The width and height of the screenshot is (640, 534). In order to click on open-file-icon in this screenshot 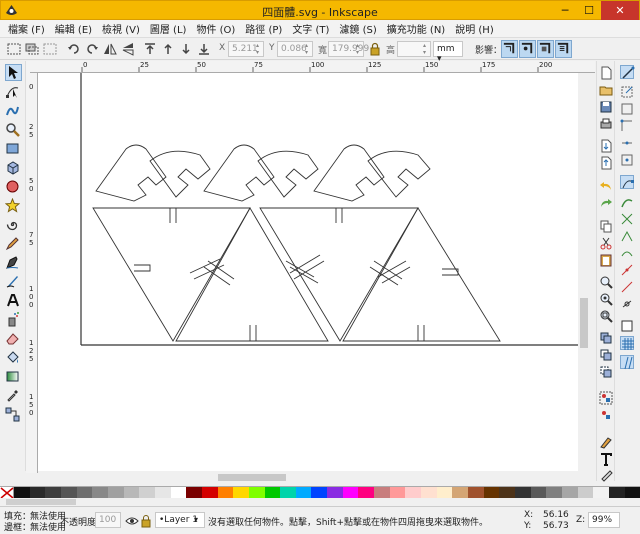, I will do `click(606, 90)`.